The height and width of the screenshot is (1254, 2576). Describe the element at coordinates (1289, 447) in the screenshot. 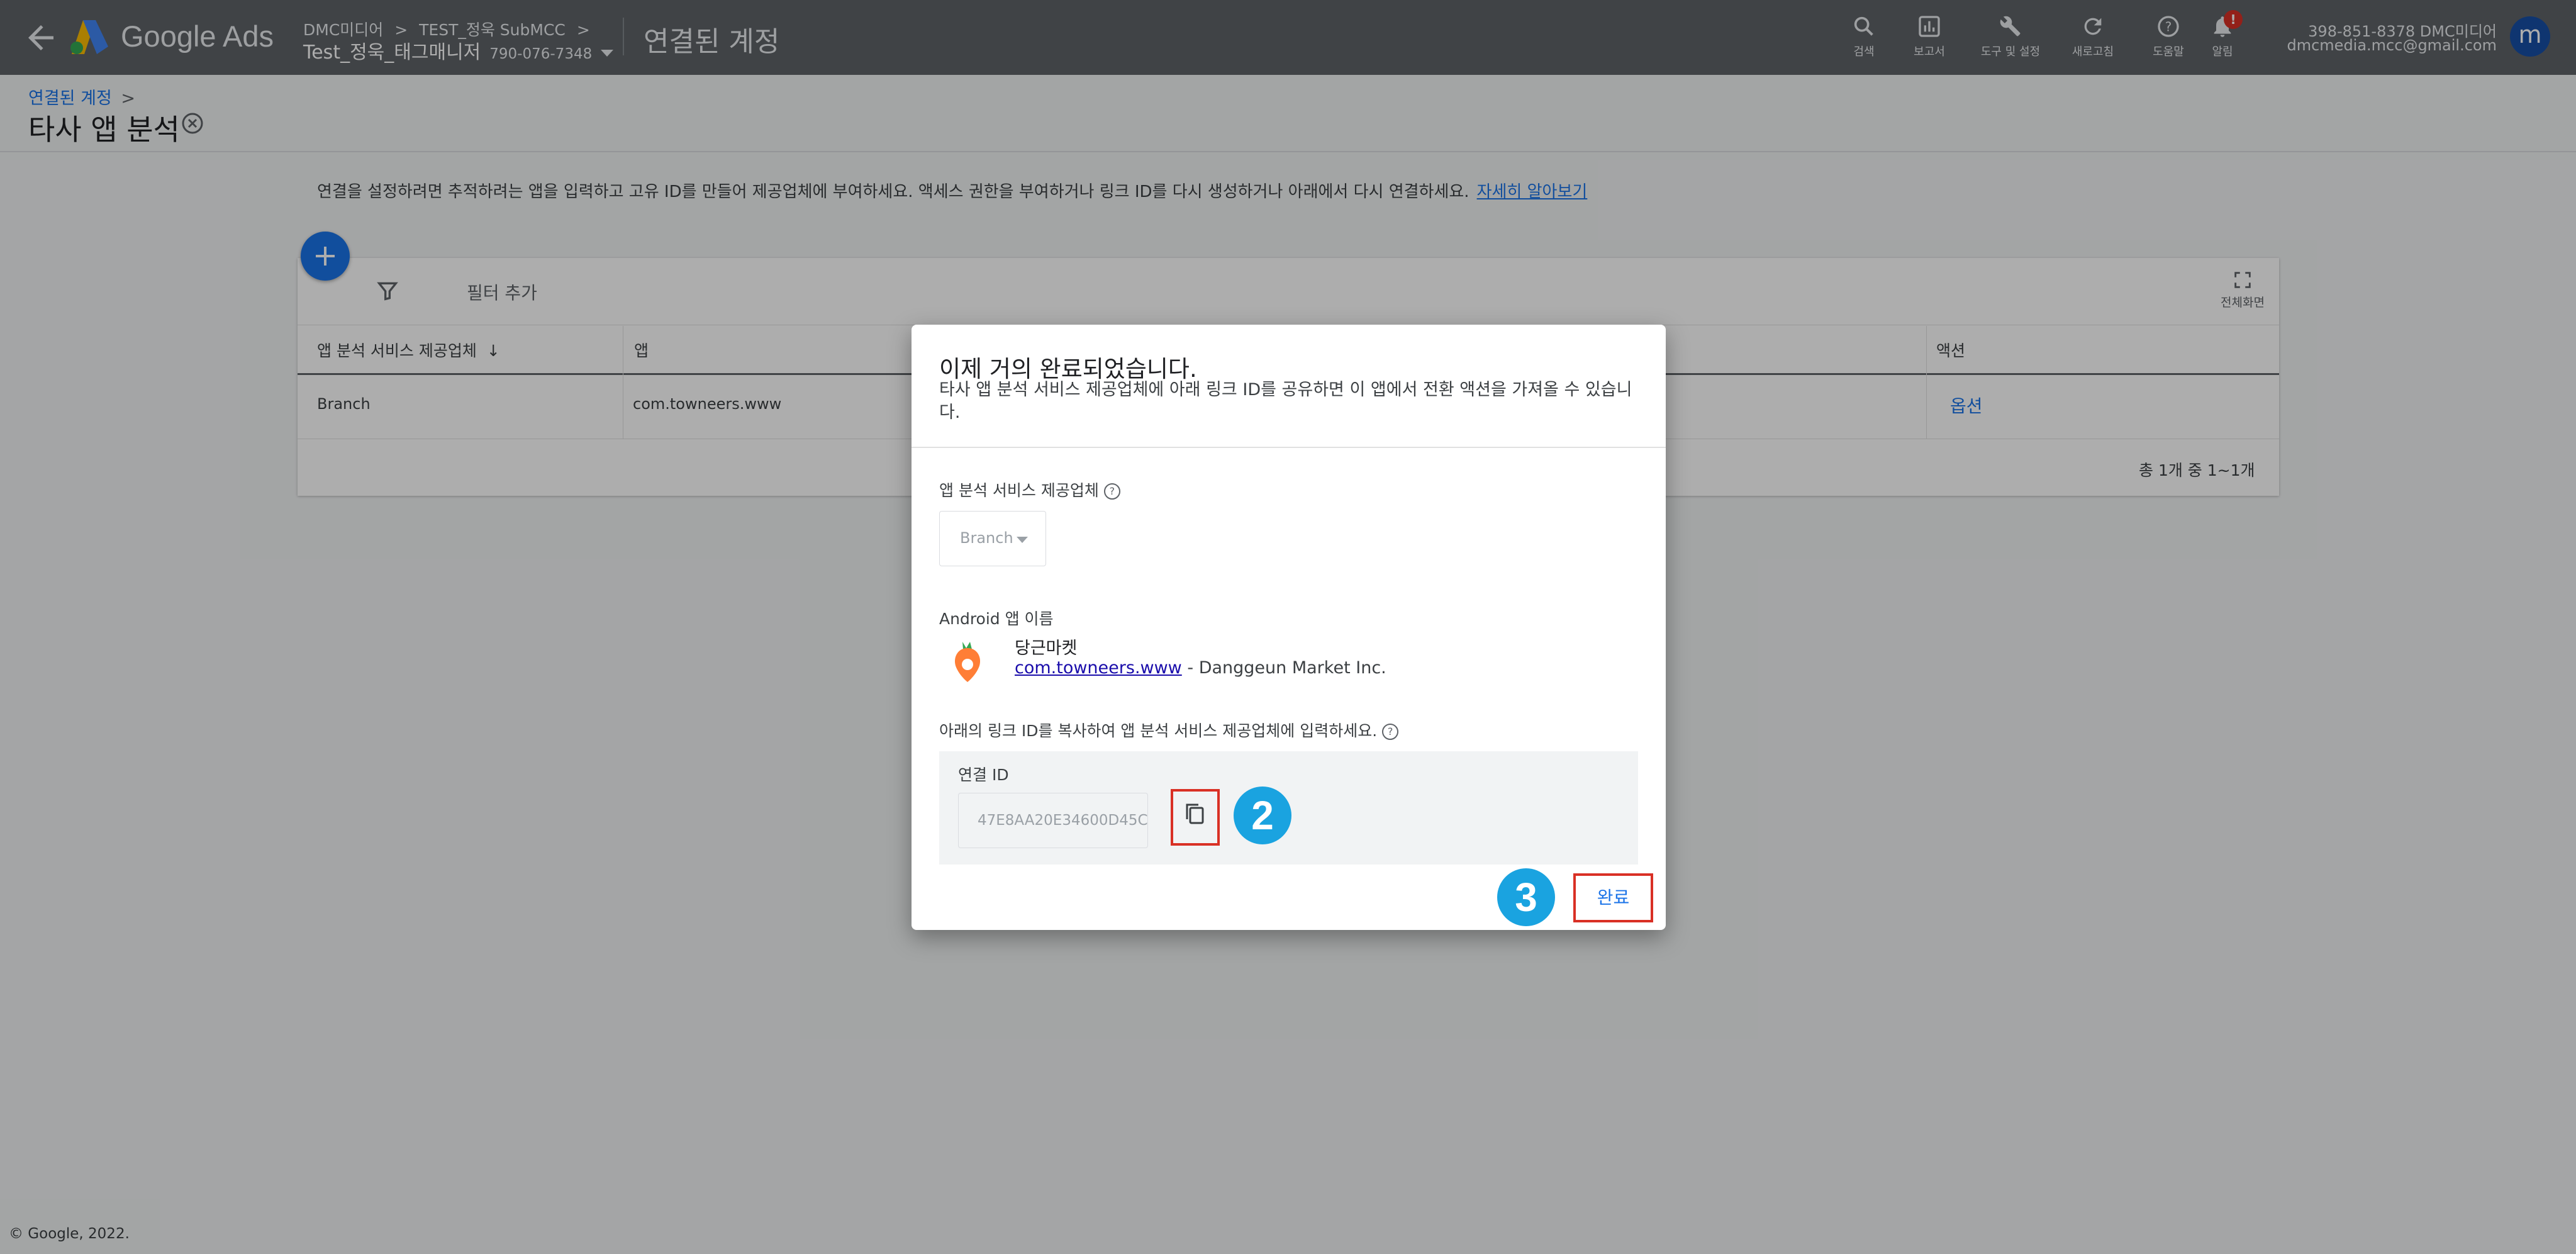

I see `dialog-divider` at that location.